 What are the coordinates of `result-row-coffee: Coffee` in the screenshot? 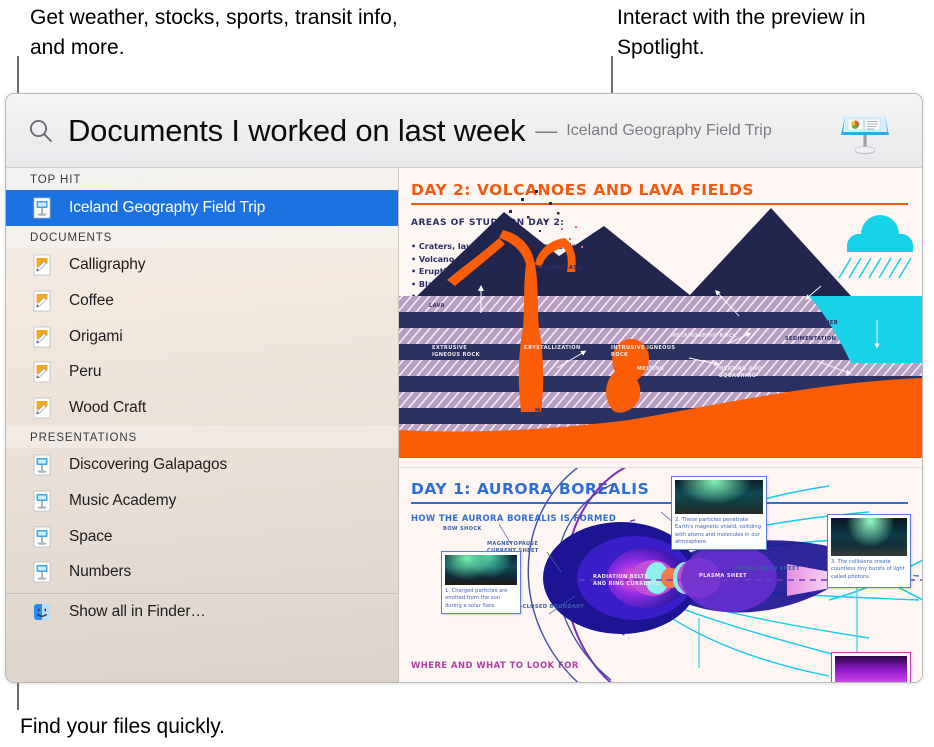 It's located at (202, 301).